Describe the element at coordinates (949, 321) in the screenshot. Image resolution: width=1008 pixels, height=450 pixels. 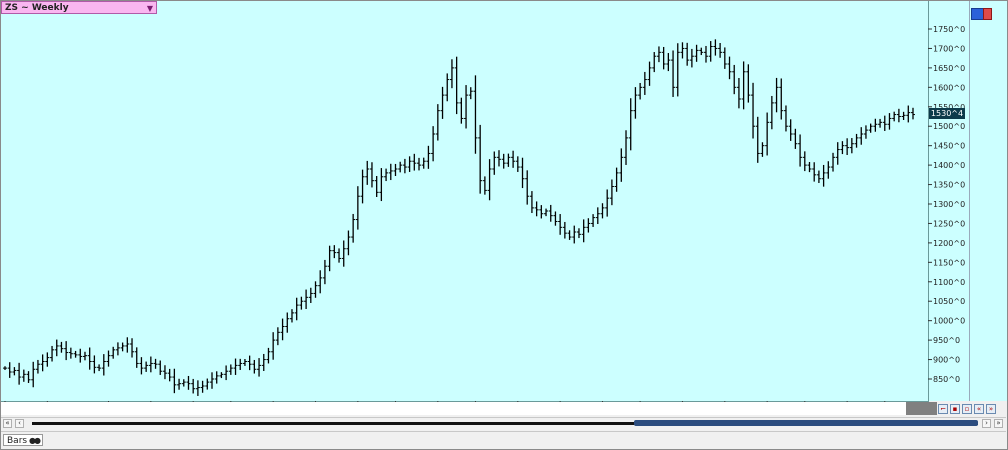
I see `price-tick-label: 1000^0` at that location.